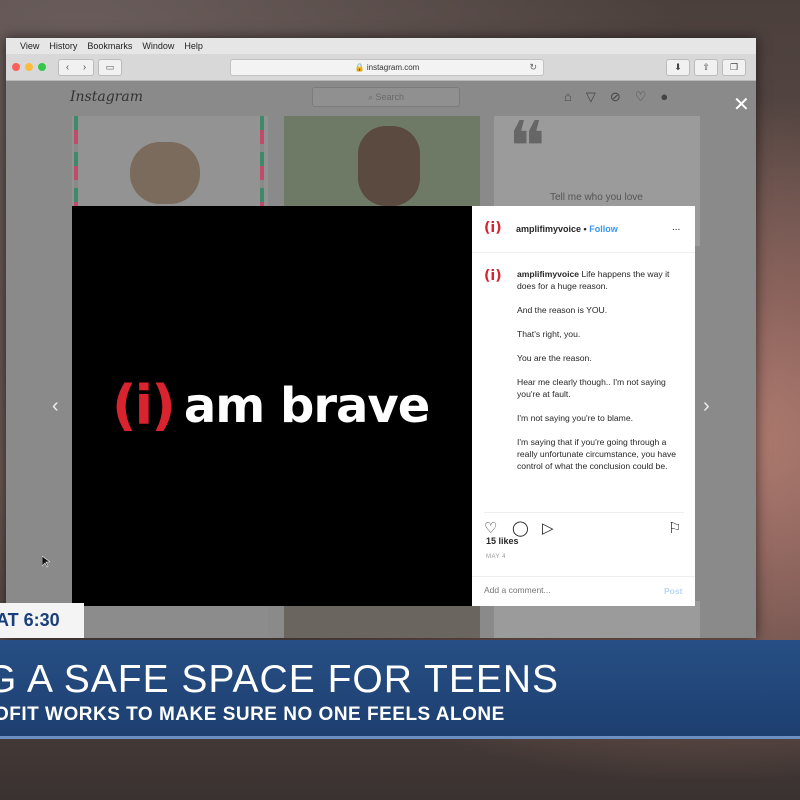 Image resolution: width=800 pixels, height=800 pixels. What do you see at coordinates (520, 528) in the screenshot?
I see `comment-icon: ◯` at bounding box center [520, 528].